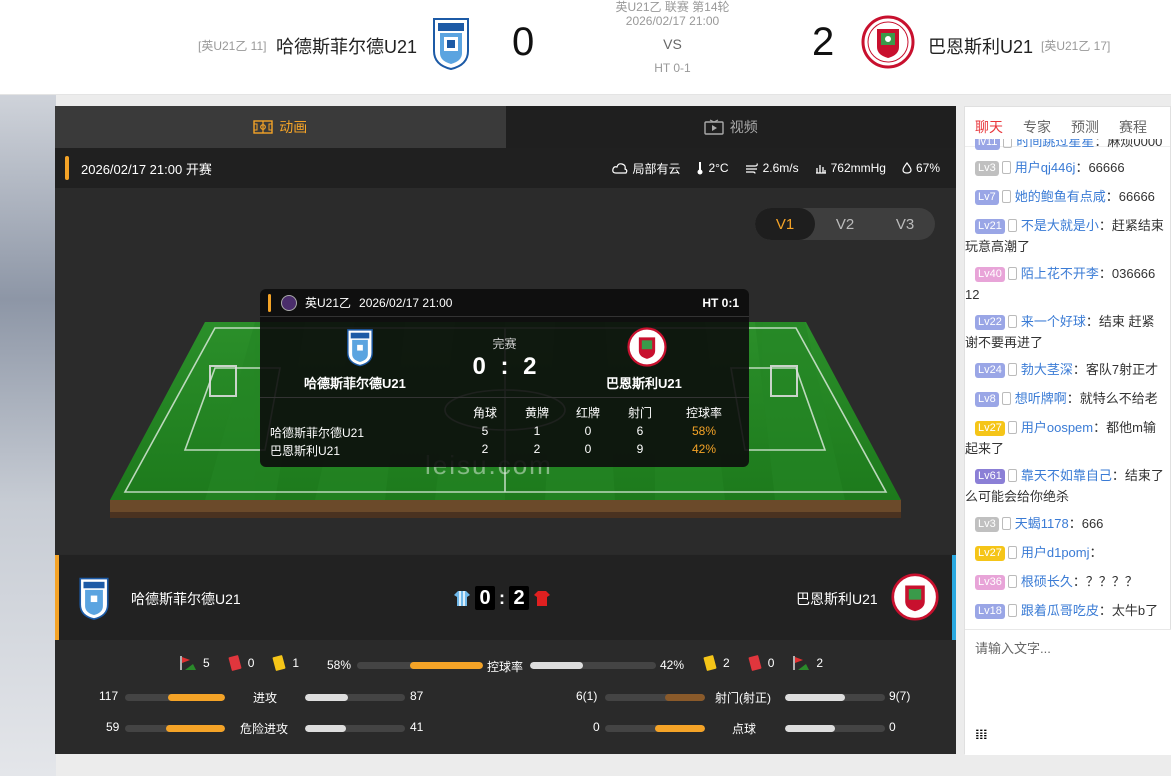 The height and width of the screenshot is (776, 1171). I want to click on hdr-red: 红牌, so click(587, 413).